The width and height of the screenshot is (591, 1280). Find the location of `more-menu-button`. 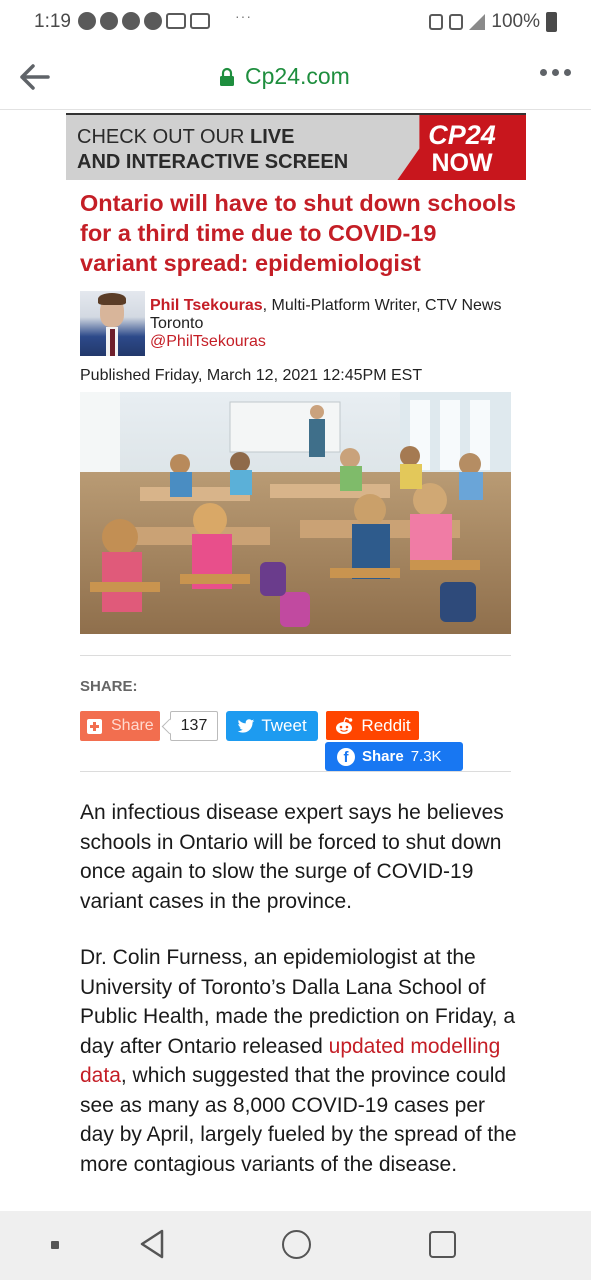

more-menu-button is located at coordinates (555, 72).